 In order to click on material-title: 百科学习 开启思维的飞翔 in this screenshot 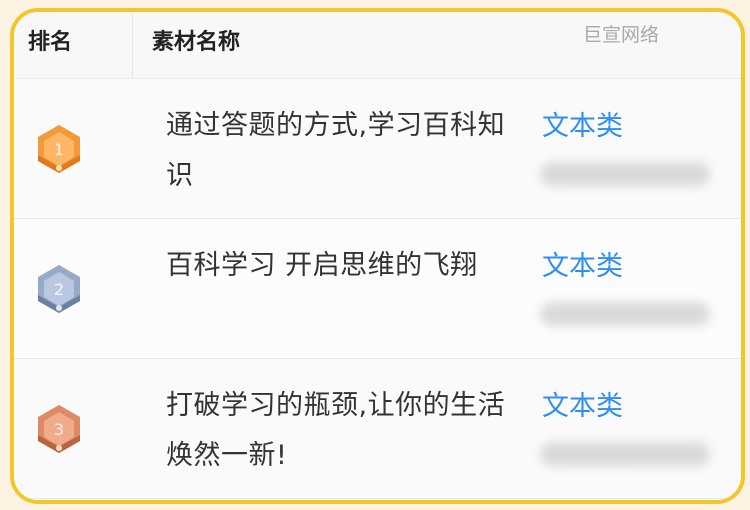, I will do `click(338, 266)`.